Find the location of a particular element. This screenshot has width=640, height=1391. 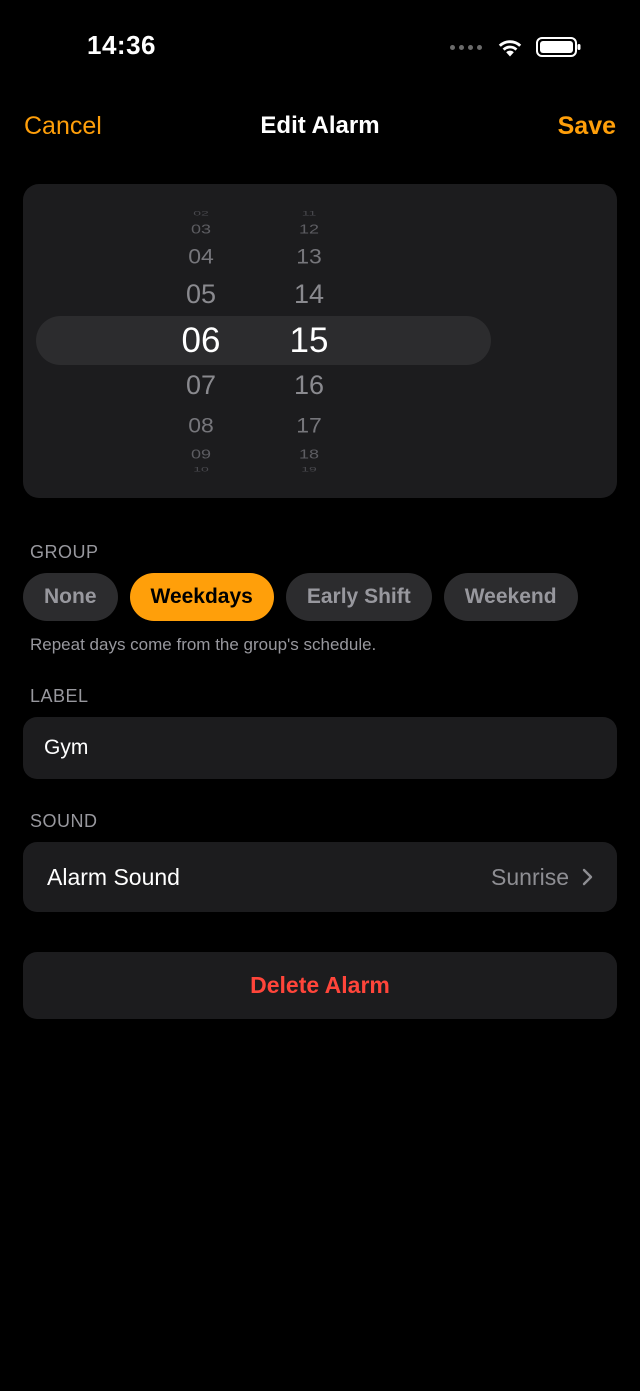

group-chip-early-shift: Early Shift is located at coordinates (358, 597).